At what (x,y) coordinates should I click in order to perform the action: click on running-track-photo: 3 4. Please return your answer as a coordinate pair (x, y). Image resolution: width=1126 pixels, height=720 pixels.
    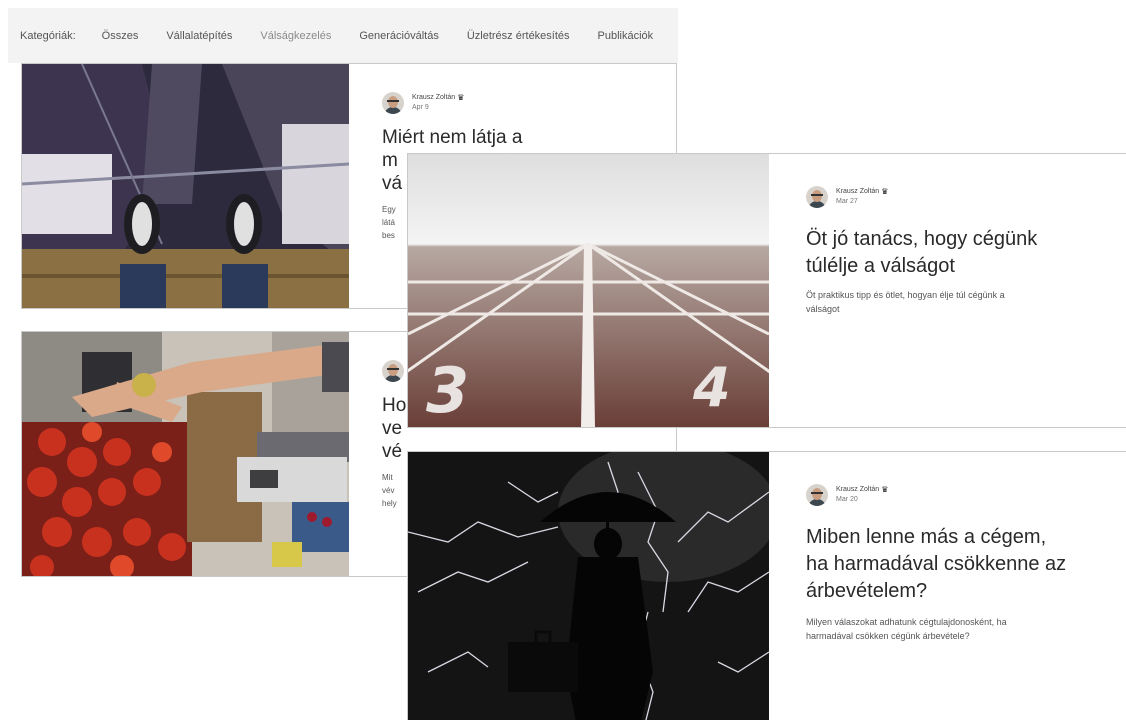
    Looking at the image, I should click on (588, 290).